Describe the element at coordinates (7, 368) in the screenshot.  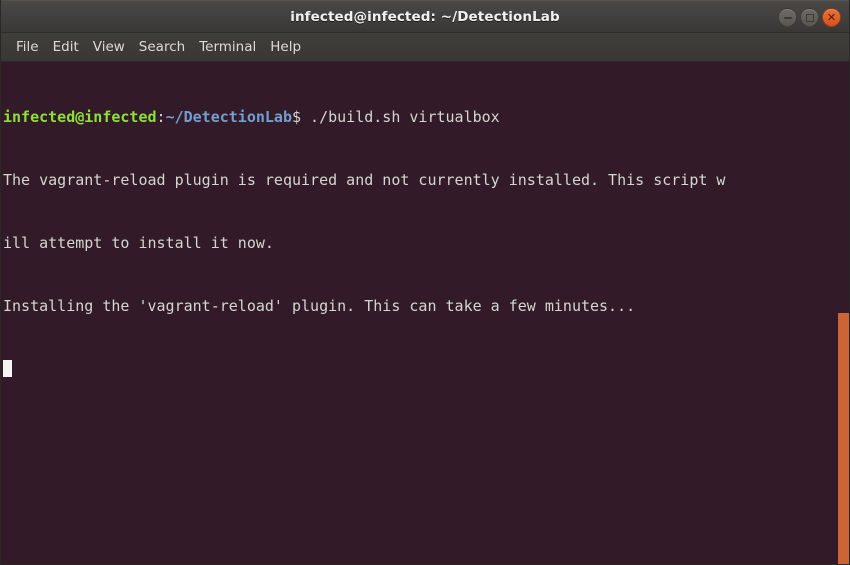
I see `text-cursor` at that location.